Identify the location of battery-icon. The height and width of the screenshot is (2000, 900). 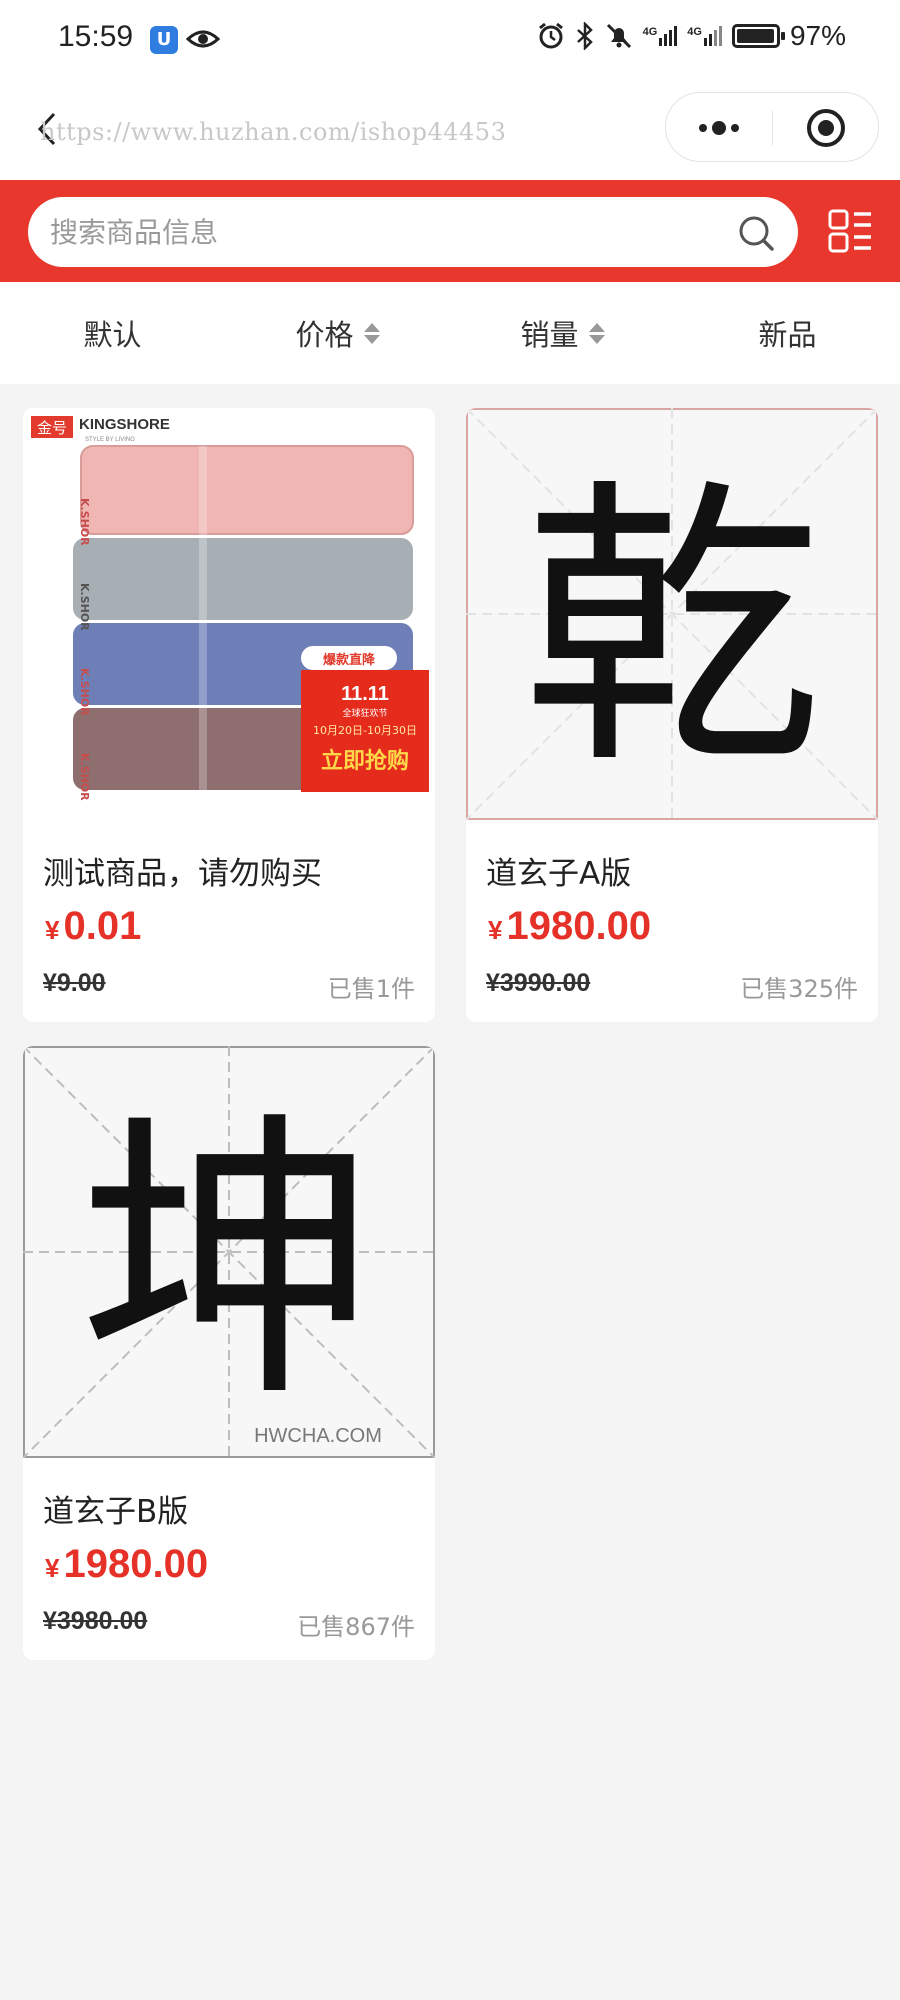
(758, 36).